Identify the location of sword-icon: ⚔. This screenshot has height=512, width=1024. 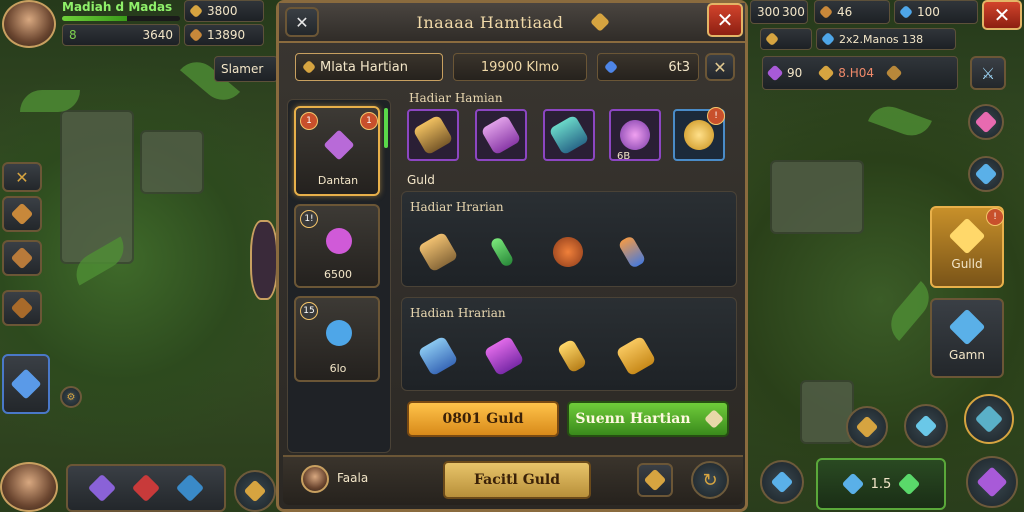
(988, 73).